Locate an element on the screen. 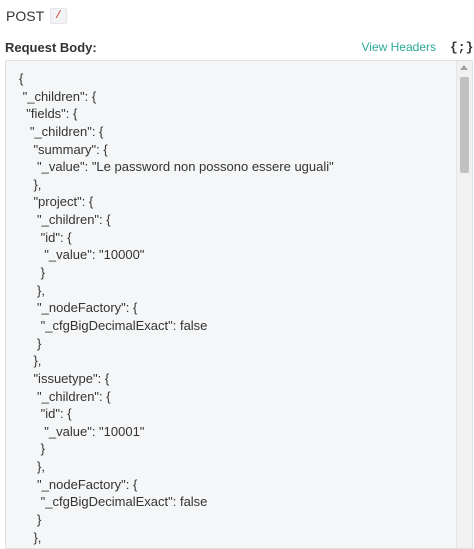 Image resolution: width=474 pixels, height=549 pixels. format-json-icon: {;} is located at coordinates (461, 47).